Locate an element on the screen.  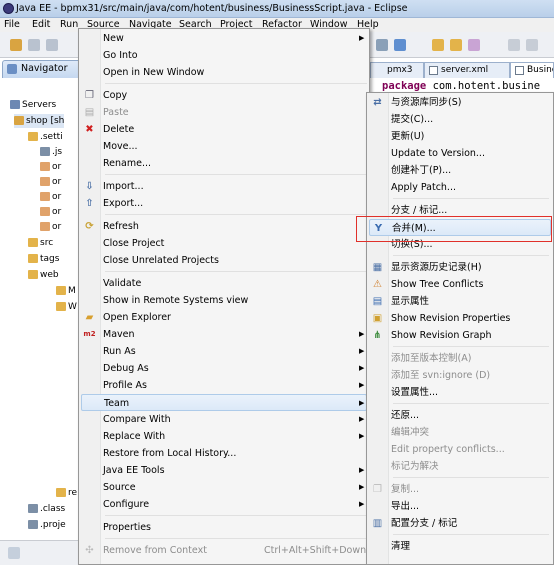
tree-item: .setti is located at coordinates (45, 137).